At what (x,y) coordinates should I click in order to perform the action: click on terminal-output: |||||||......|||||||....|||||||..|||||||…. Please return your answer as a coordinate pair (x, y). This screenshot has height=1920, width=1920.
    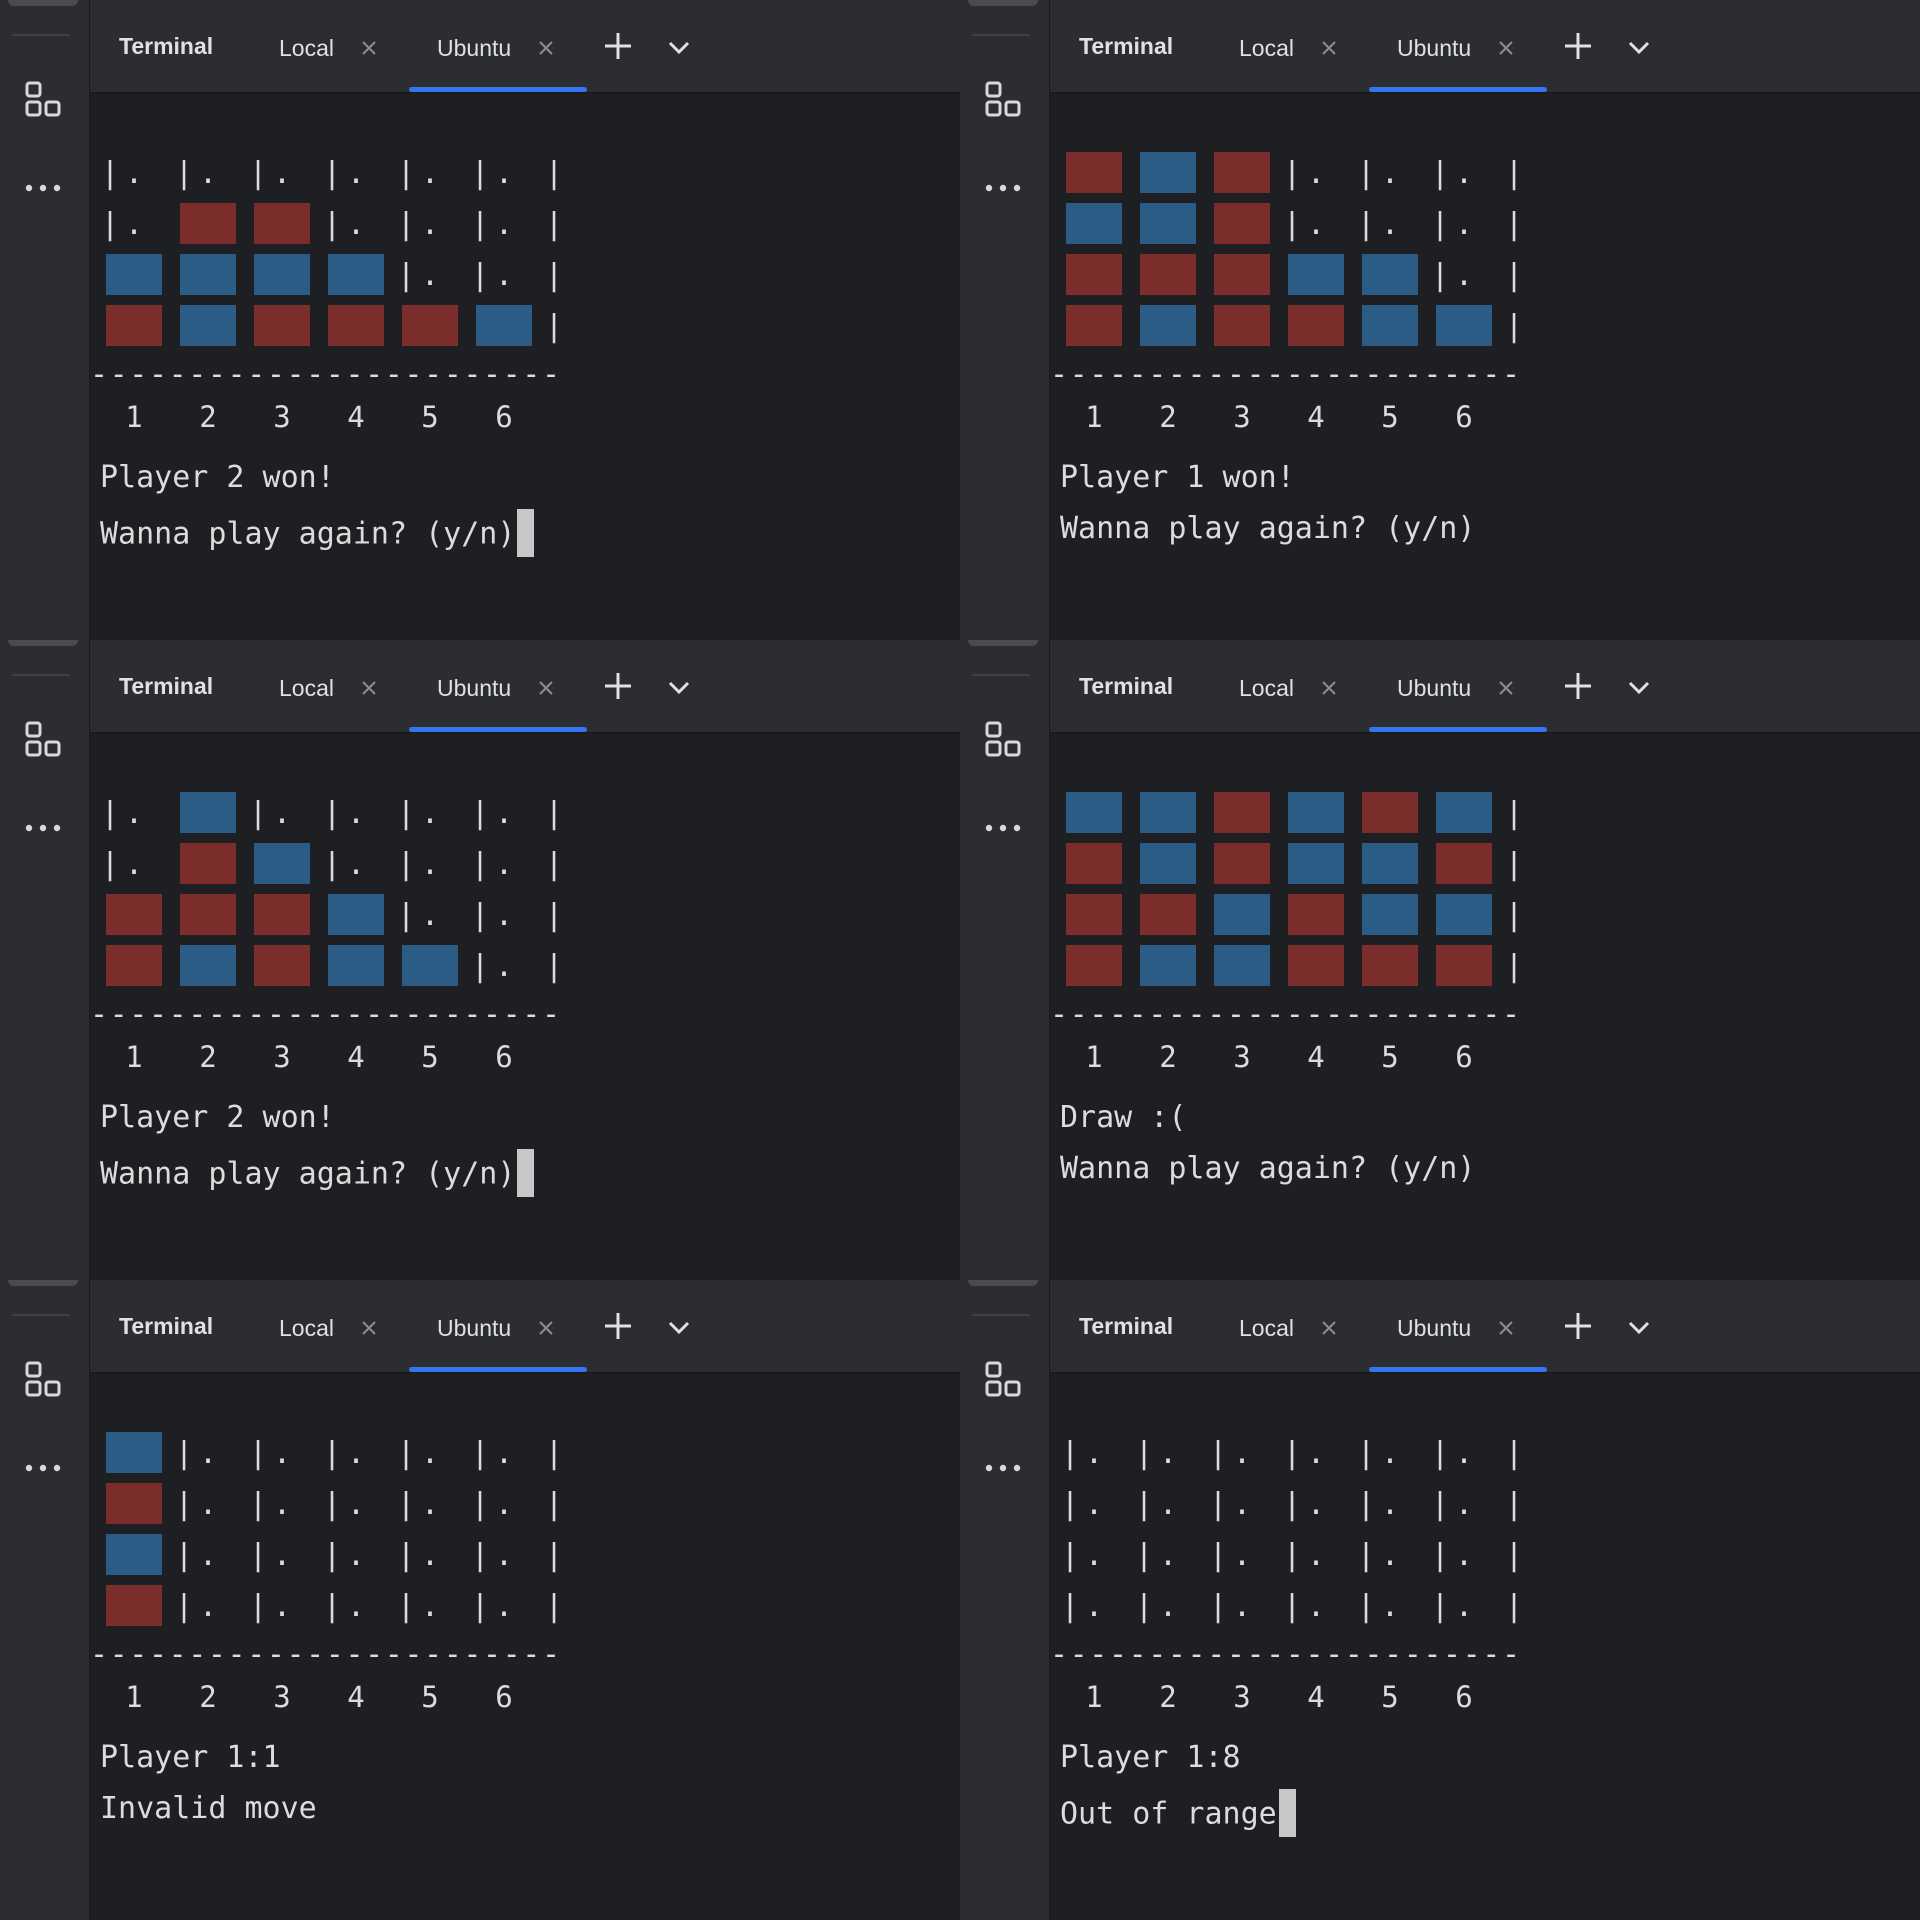
    Looking at the image, I should click on (525, 367).